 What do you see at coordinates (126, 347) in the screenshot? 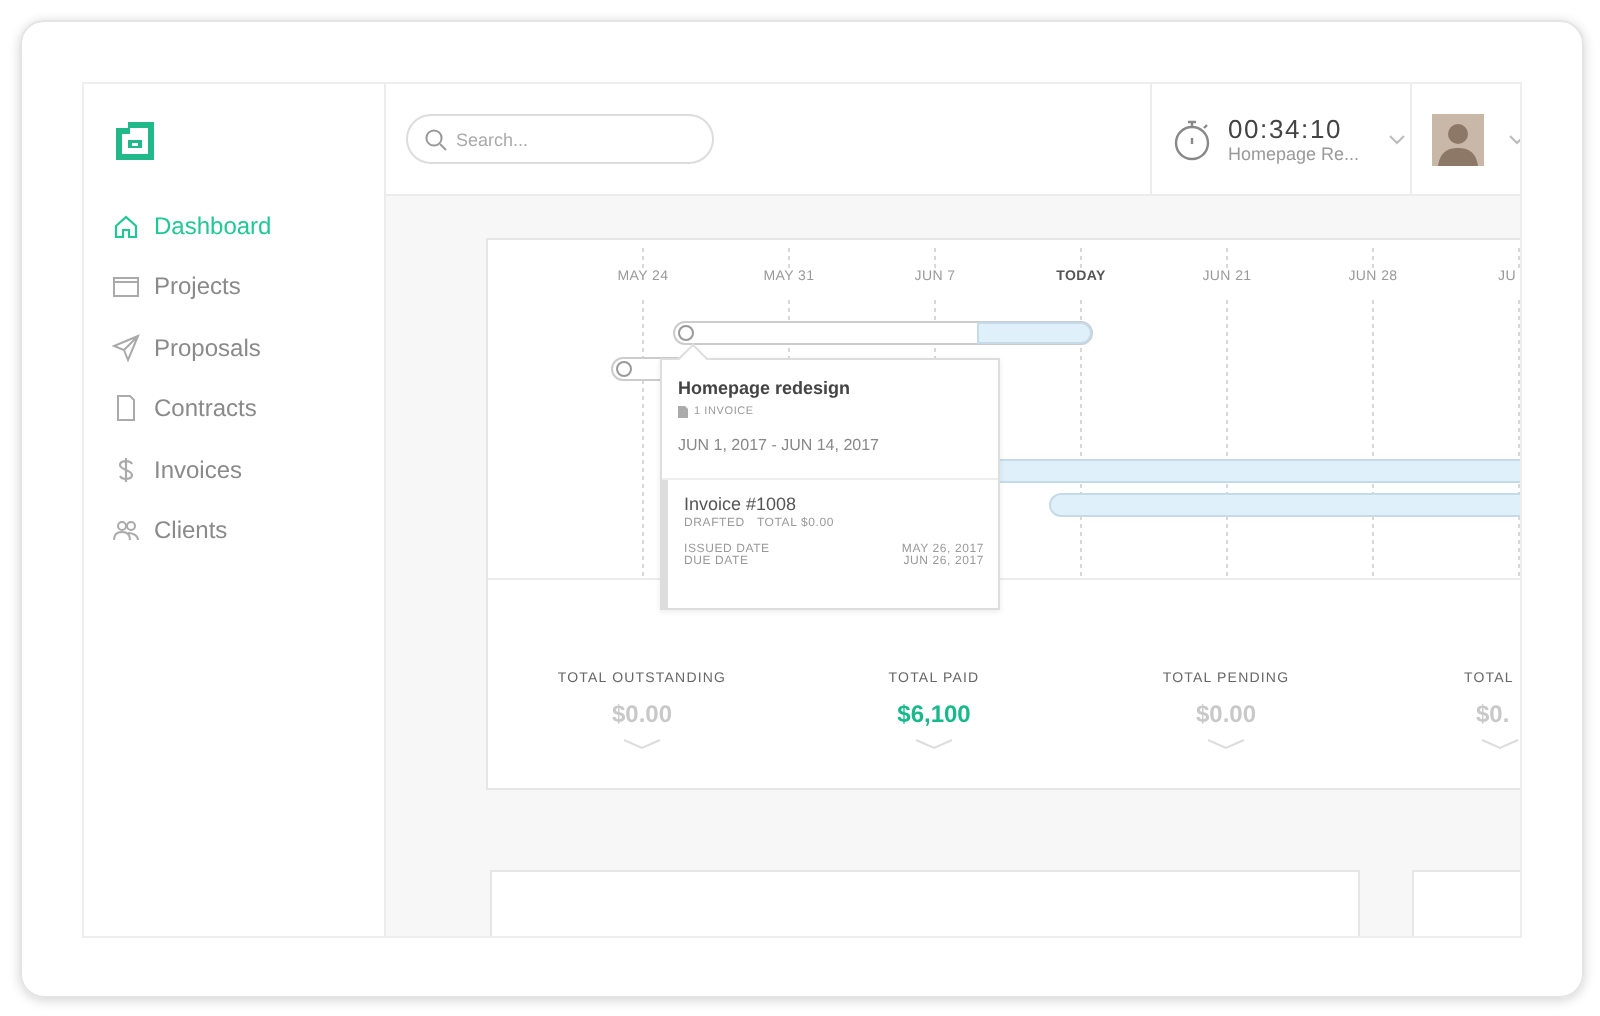
I see `paper-plane-icon` at bounding box center [126, 347].